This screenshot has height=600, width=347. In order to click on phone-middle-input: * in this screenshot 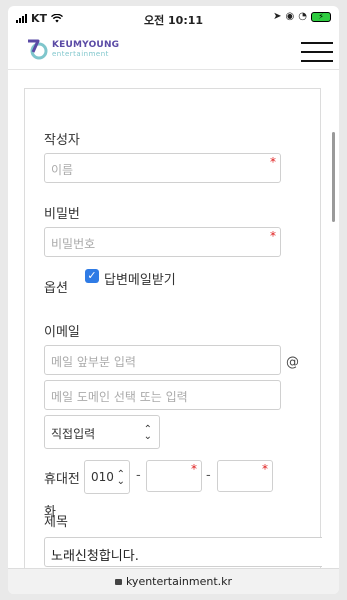, I will do `click(174, 476)`.